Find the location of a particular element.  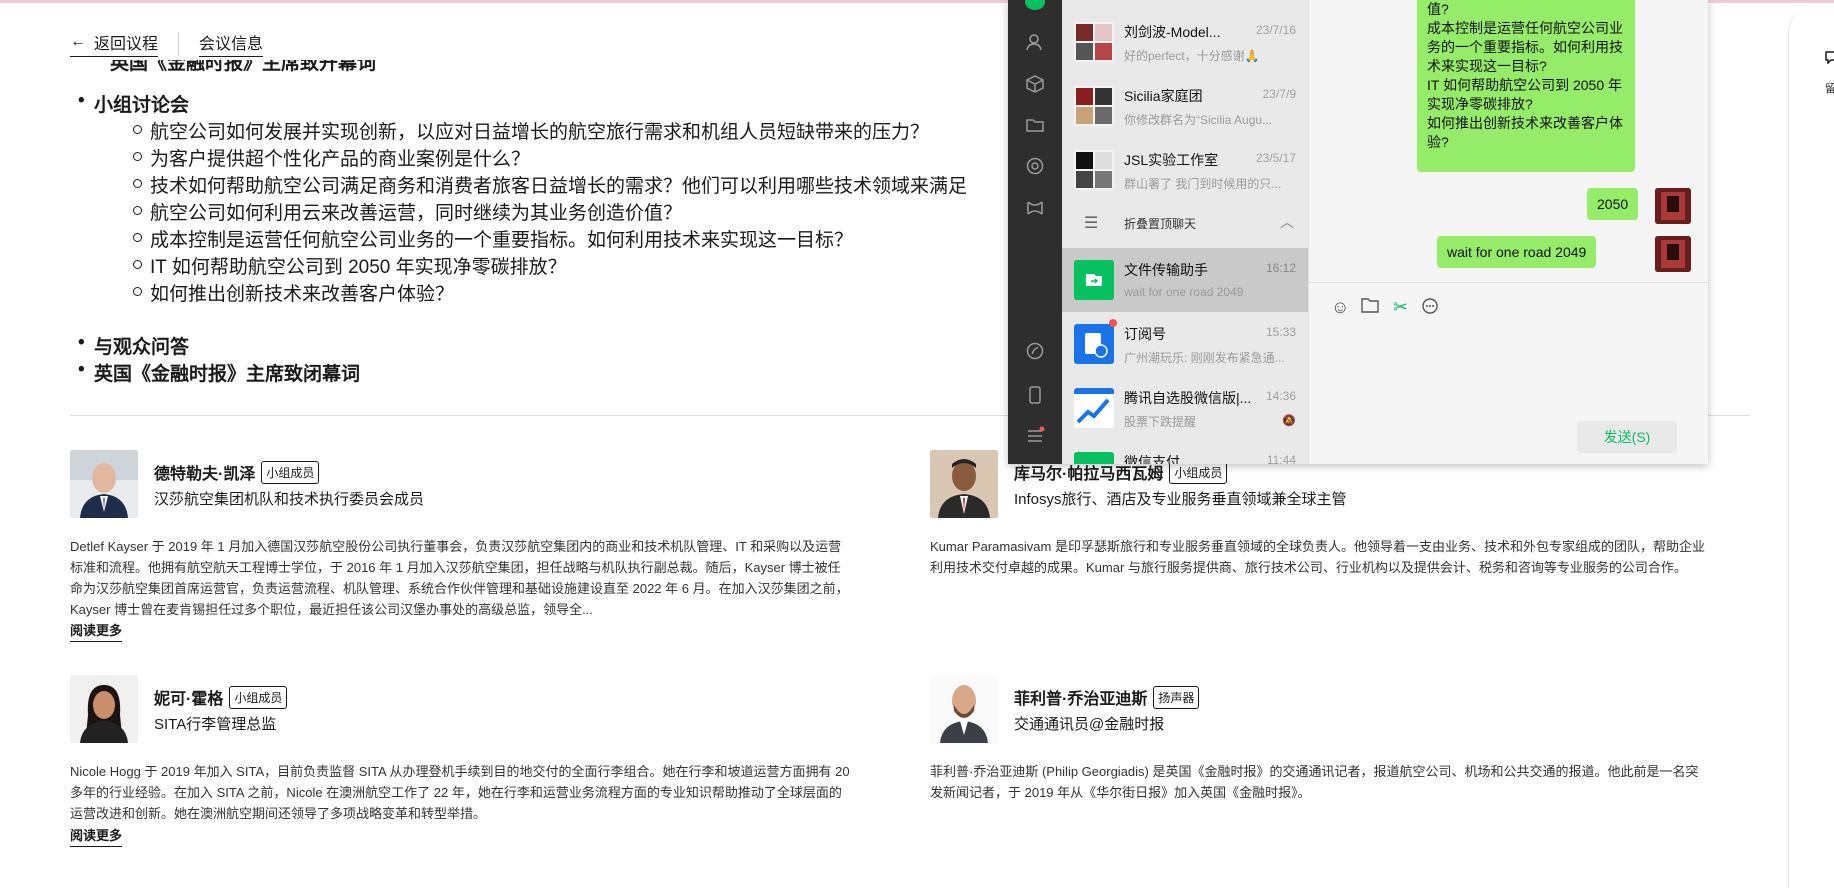

subscription-icon is located at coordinates (1094, 344).